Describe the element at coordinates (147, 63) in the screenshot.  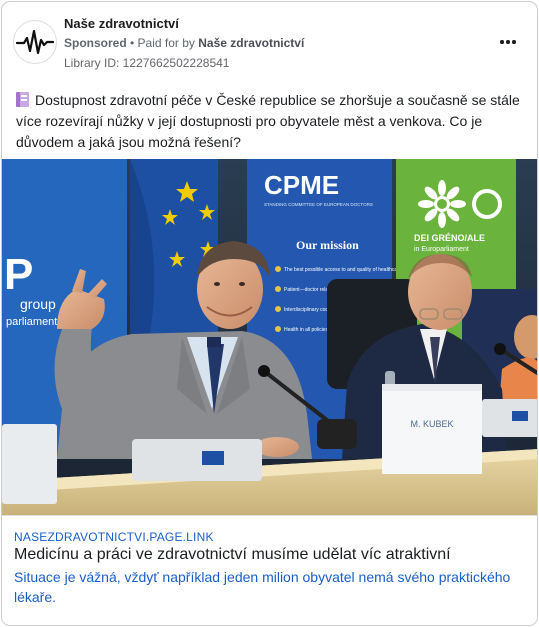
I see `library-id: Library ID: 1227662502228541` at that location.